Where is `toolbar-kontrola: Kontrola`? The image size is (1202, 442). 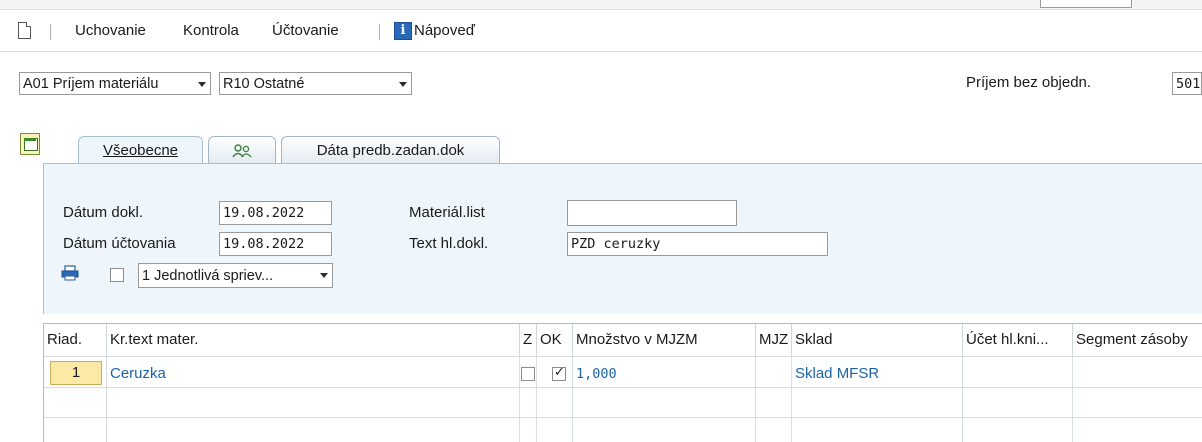 toolbar-kontrola: Kontrola is located at coordinates (211, 30).